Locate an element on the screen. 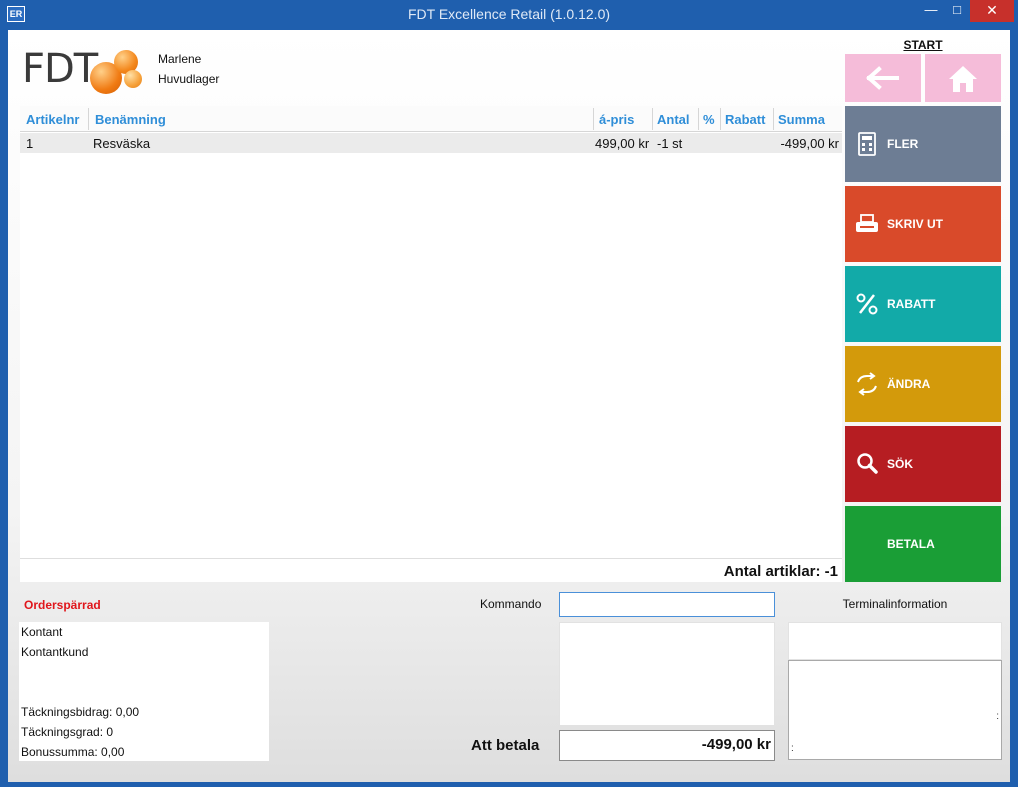 Image resolution: width=1018 pixels, height=787 pixels. to-pay-amount: -499,00 kr is located at coordinates (736, 744).